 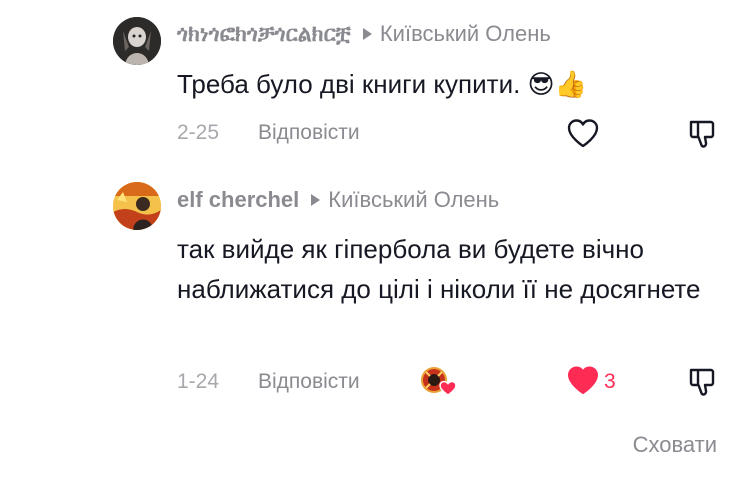 I want to click on comment-username: ጎክነጎፎክጎቻጎርልክርቿ Київський Олень, so click(x=364, y=34).